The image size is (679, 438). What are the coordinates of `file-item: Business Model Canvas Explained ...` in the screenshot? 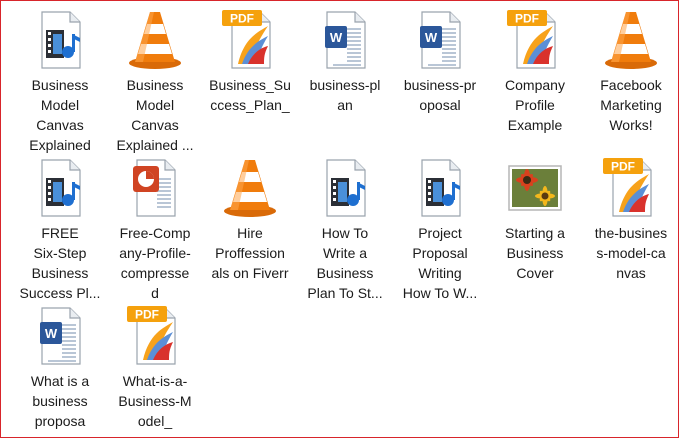 It's located at (155, 81).